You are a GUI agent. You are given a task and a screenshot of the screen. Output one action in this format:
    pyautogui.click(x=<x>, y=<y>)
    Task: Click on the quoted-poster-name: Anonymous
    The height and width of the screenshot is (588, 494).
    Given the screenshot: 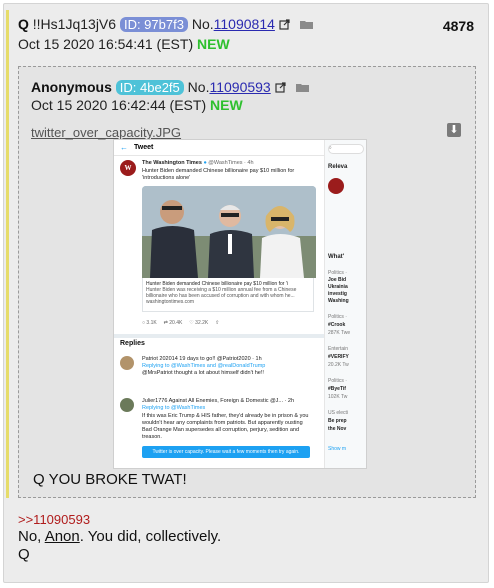 What is the action you would take?
    pyautogui.click(x=71, y=87)
    